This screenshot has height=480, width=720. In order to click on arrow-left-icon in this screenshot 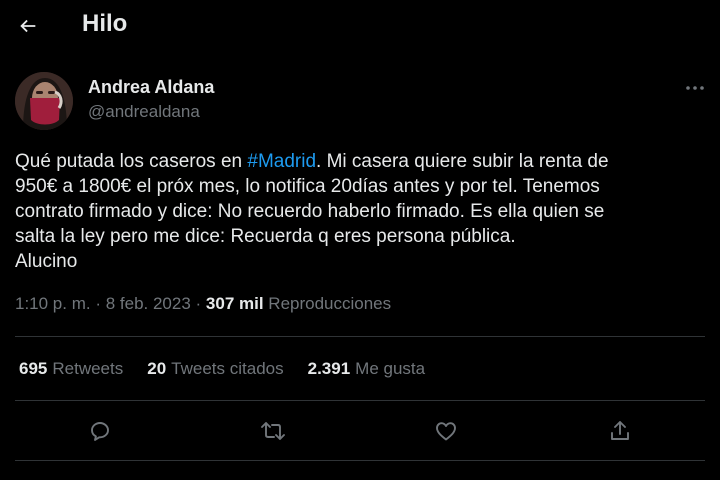, I will do `click(28, 26)`.